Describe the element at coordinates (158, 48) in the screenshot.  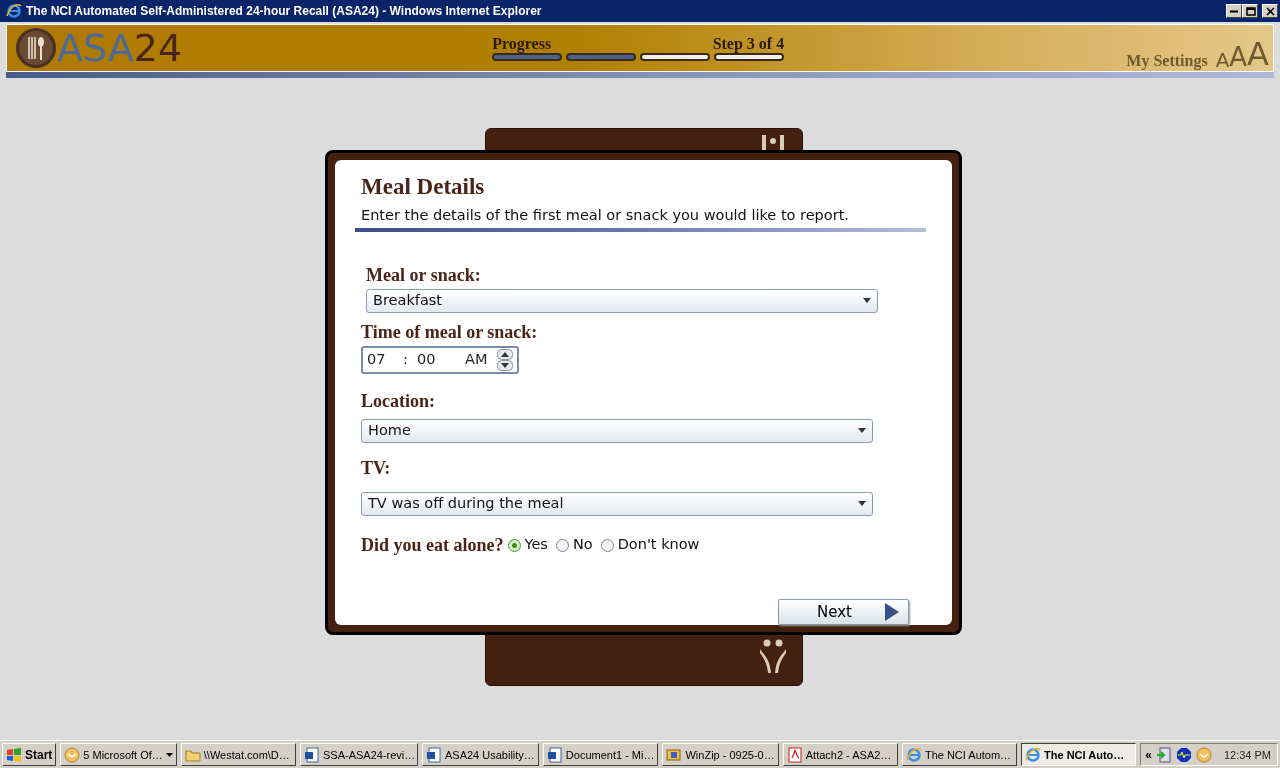
I see `logo-number: 24` at that location.